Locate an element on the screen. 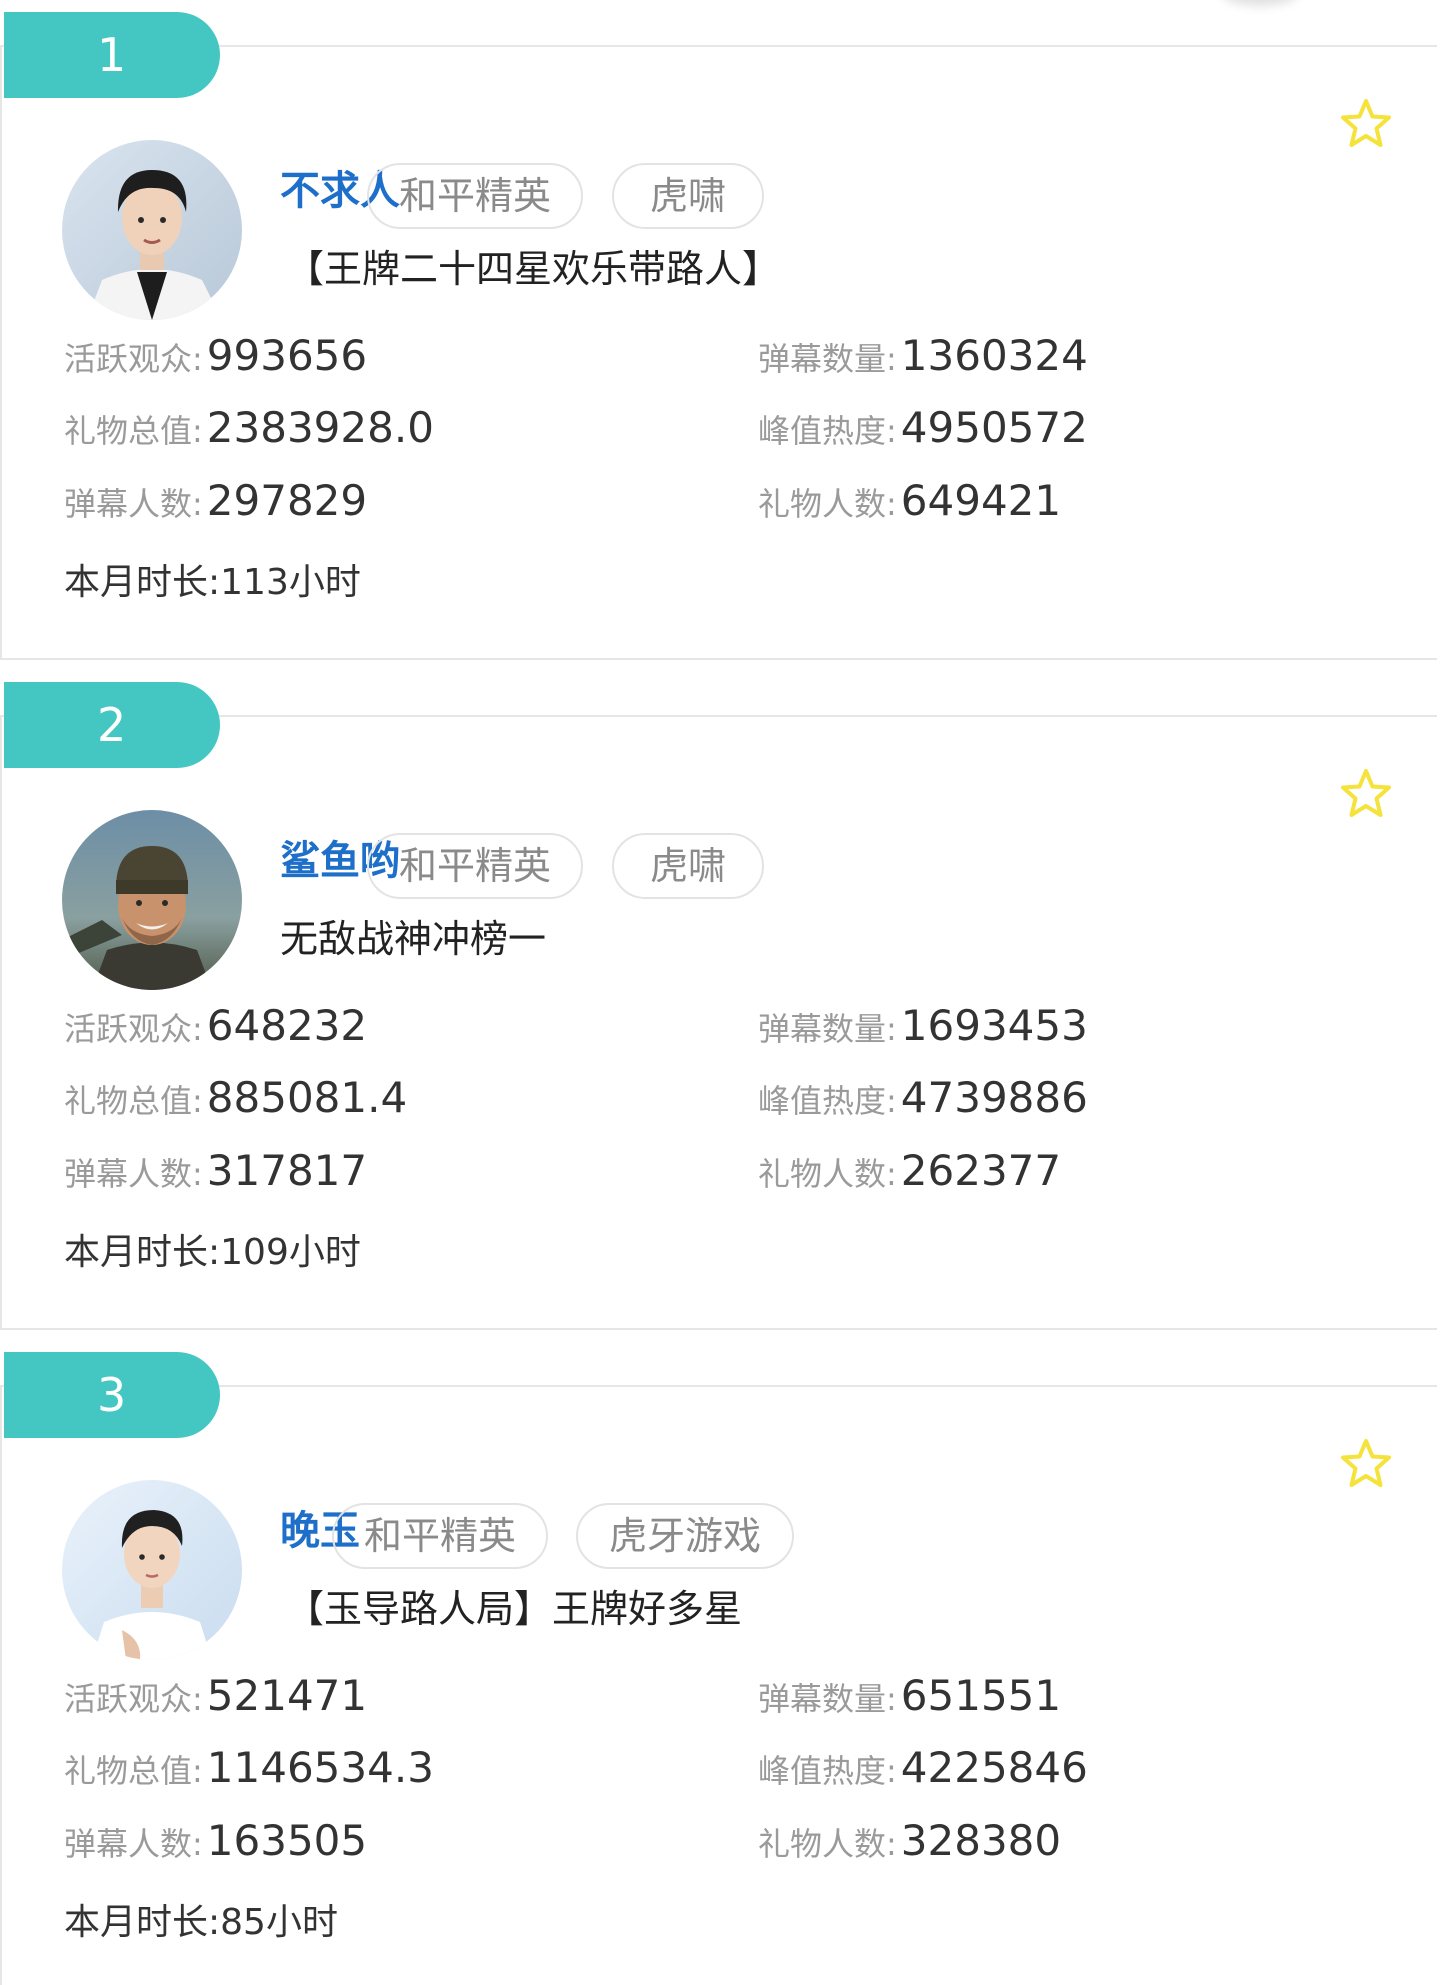 The image size is (1440, 1985). stat-value: 2383928.0 is located at coordinates (320, 427).